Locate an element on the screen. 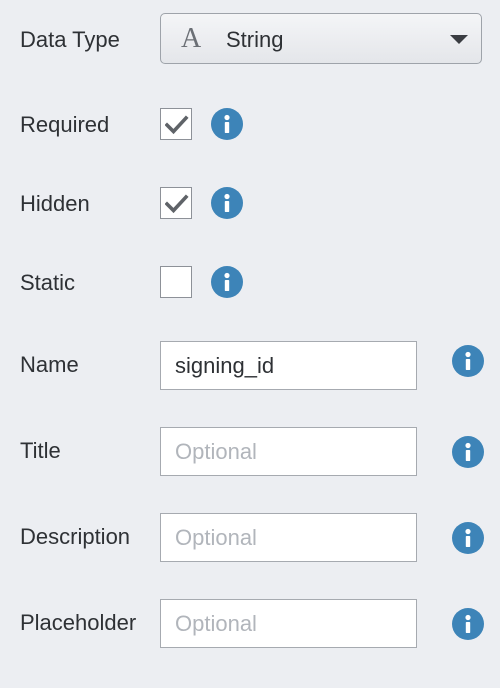 Image resolution: width=500 pixels, height=688 pixels. name-input is located at coordinates (288, 365).